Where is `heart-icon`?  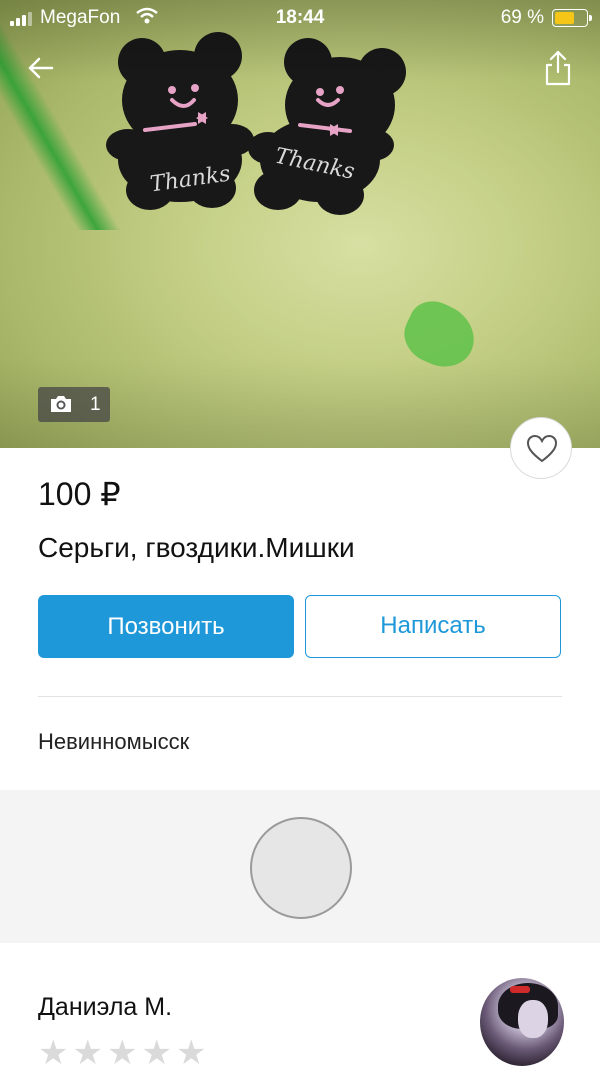
heart-icon is located at coordinates (542, 448).